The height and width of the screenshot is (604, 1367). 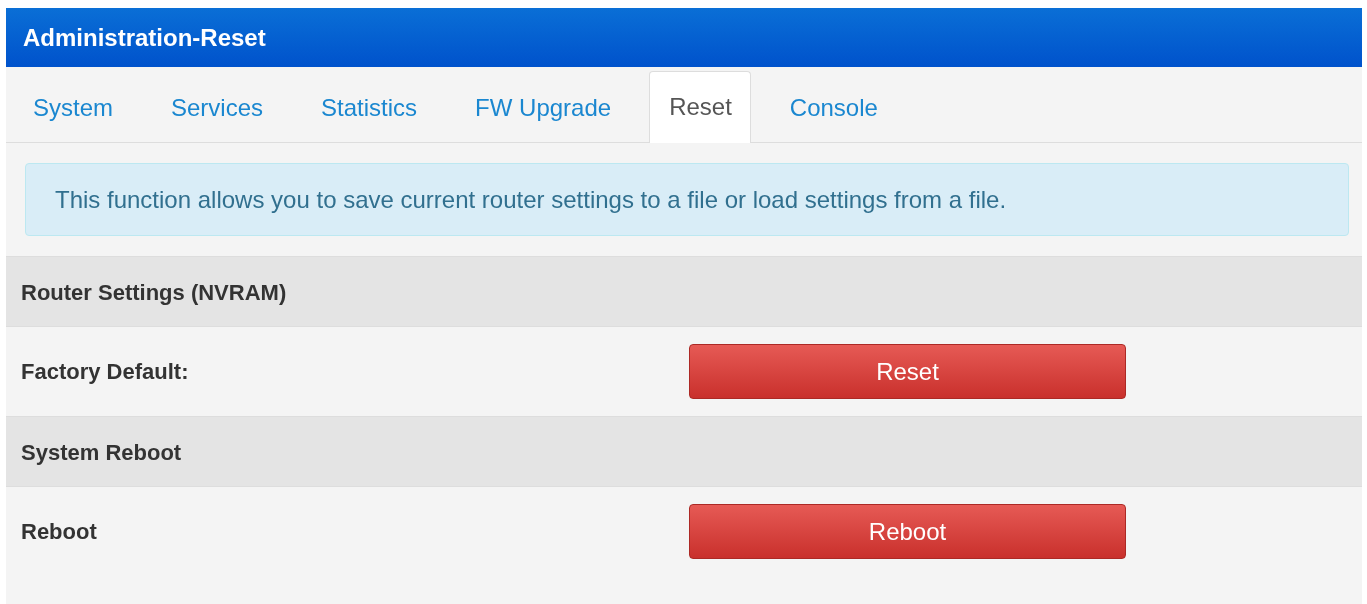 I want to click on tab: Statistics, so click(x=369, y=107).